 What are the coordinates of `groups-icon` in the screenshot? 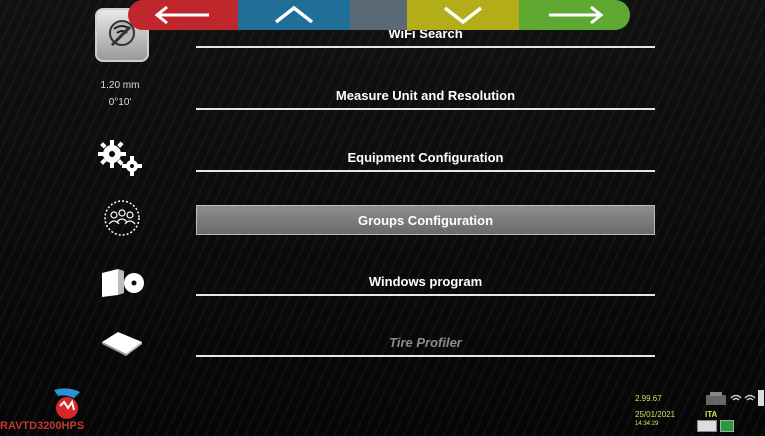 It's located at (122, 218).